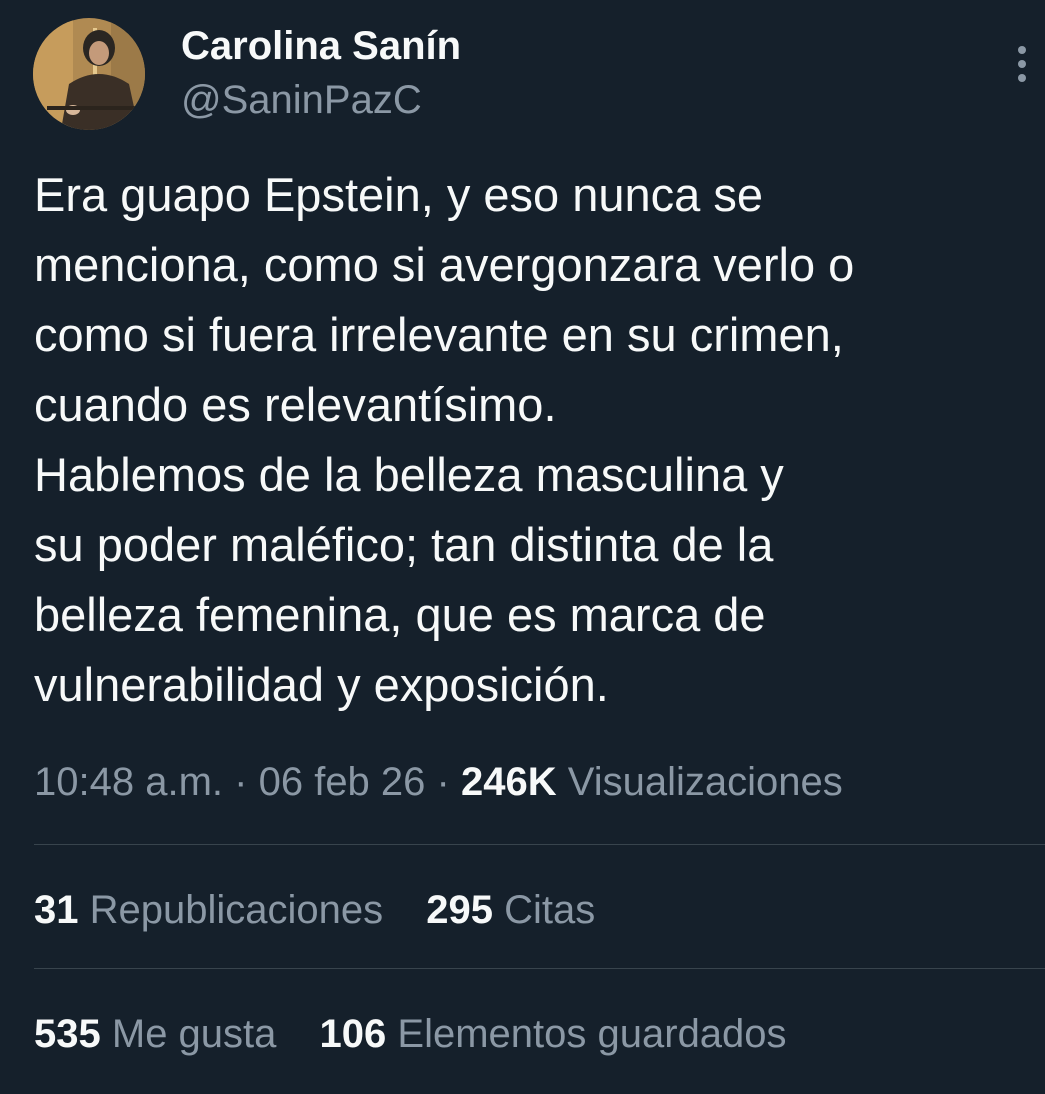 Image resolution: width=1045 pixels, height=1094 pixels. What do you see at coordinates (342, 782) in the screenshot?
I see `tweet-date: 06 feb 26` at bounding box center [342, 782].